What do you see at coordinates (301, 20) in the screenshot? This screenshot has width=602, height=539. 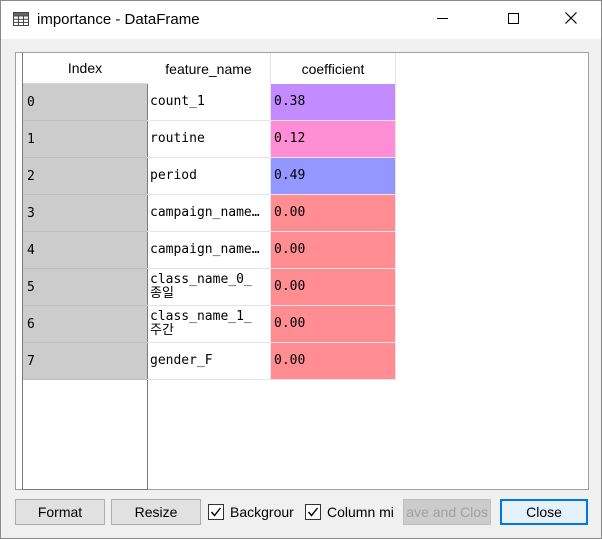 I see `title-bar: importance - DataFrame` at bounding box center [301, 20].